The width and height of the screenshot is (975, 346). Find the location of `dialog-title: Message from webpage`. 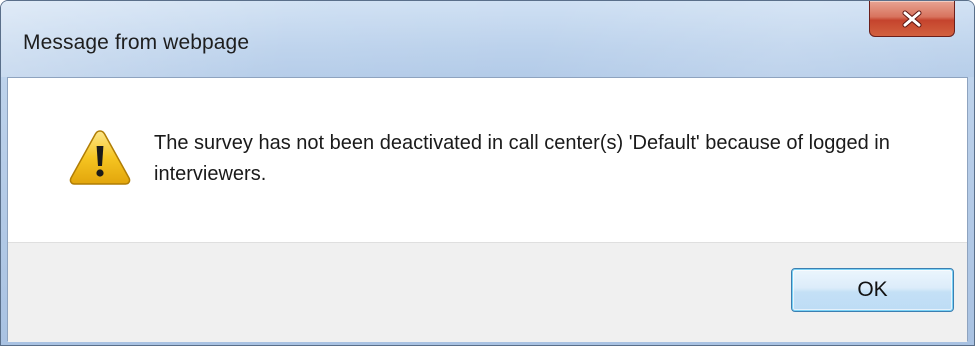

dialog-title: Message from webpage is located at coordinates (136, 42).